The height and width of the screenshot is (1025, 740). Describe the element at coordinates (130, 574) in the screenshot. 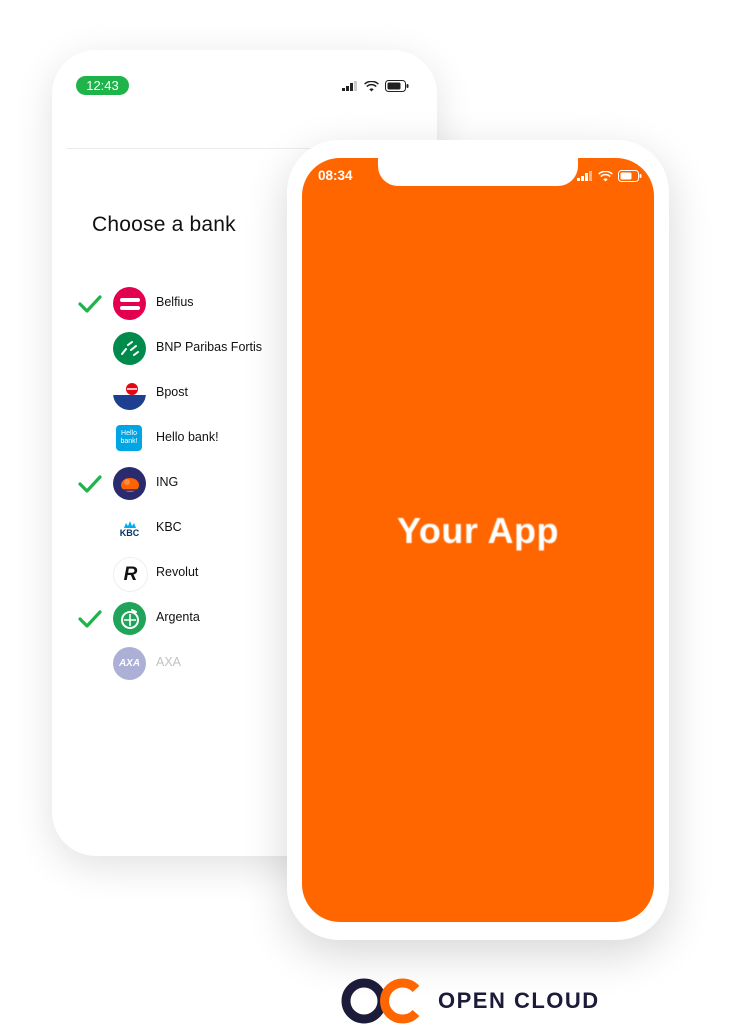

I see `revolut-logo-icon: R` at that location.